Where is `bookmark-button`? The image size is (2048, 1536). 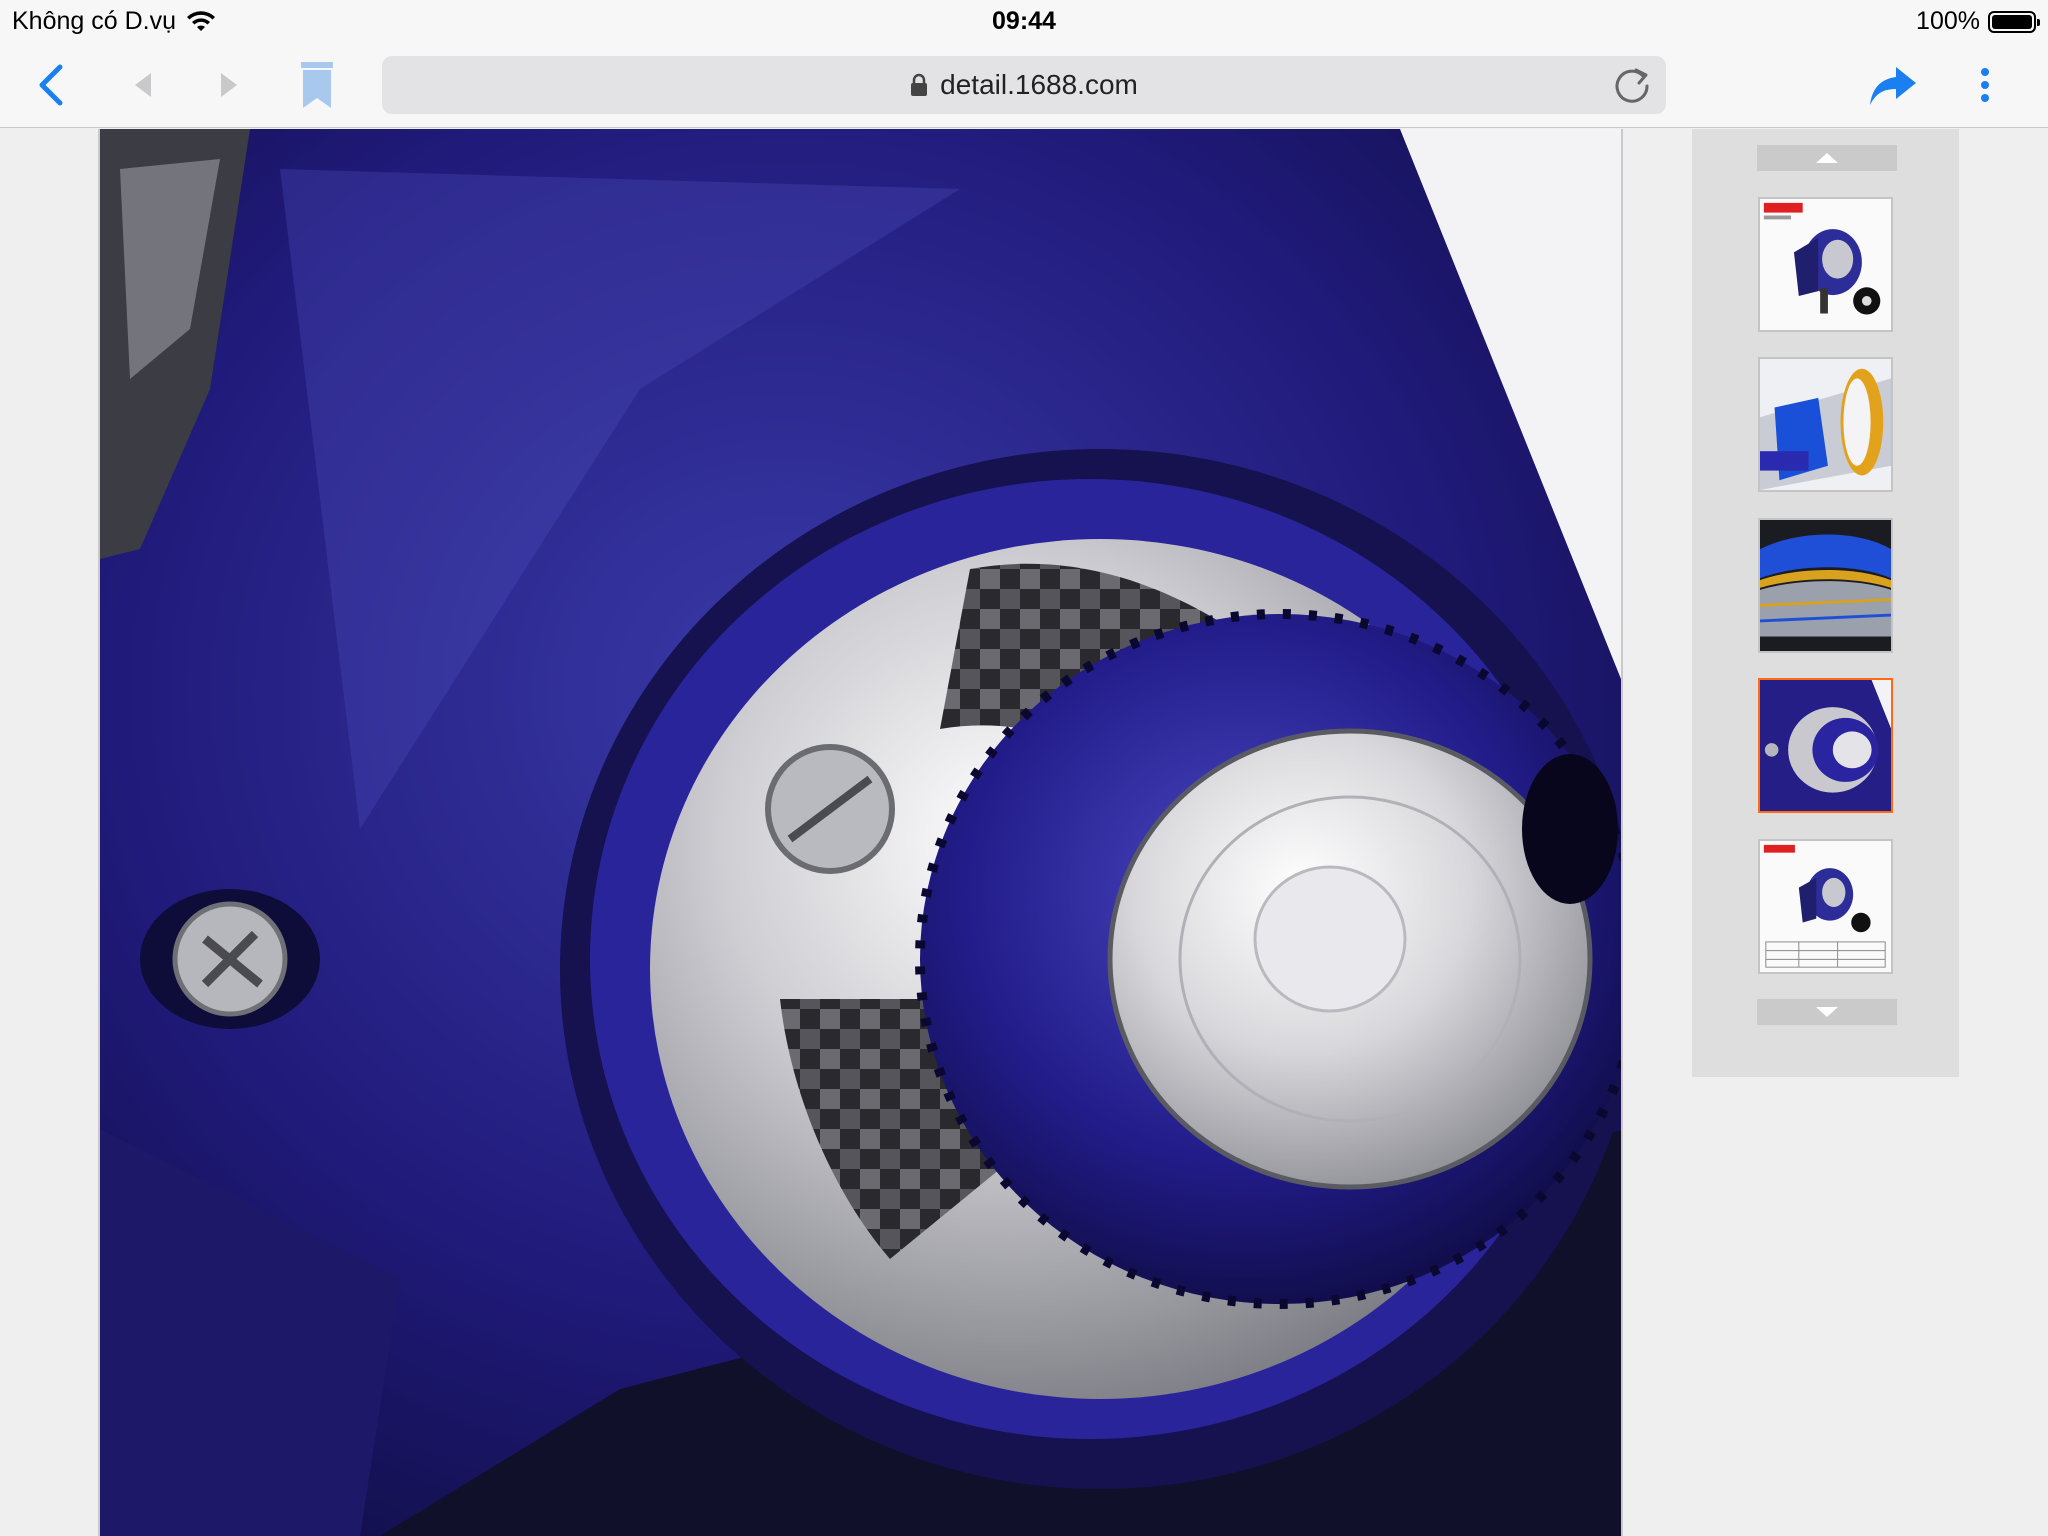
bookmark-button is located at coordinates (317, 85).